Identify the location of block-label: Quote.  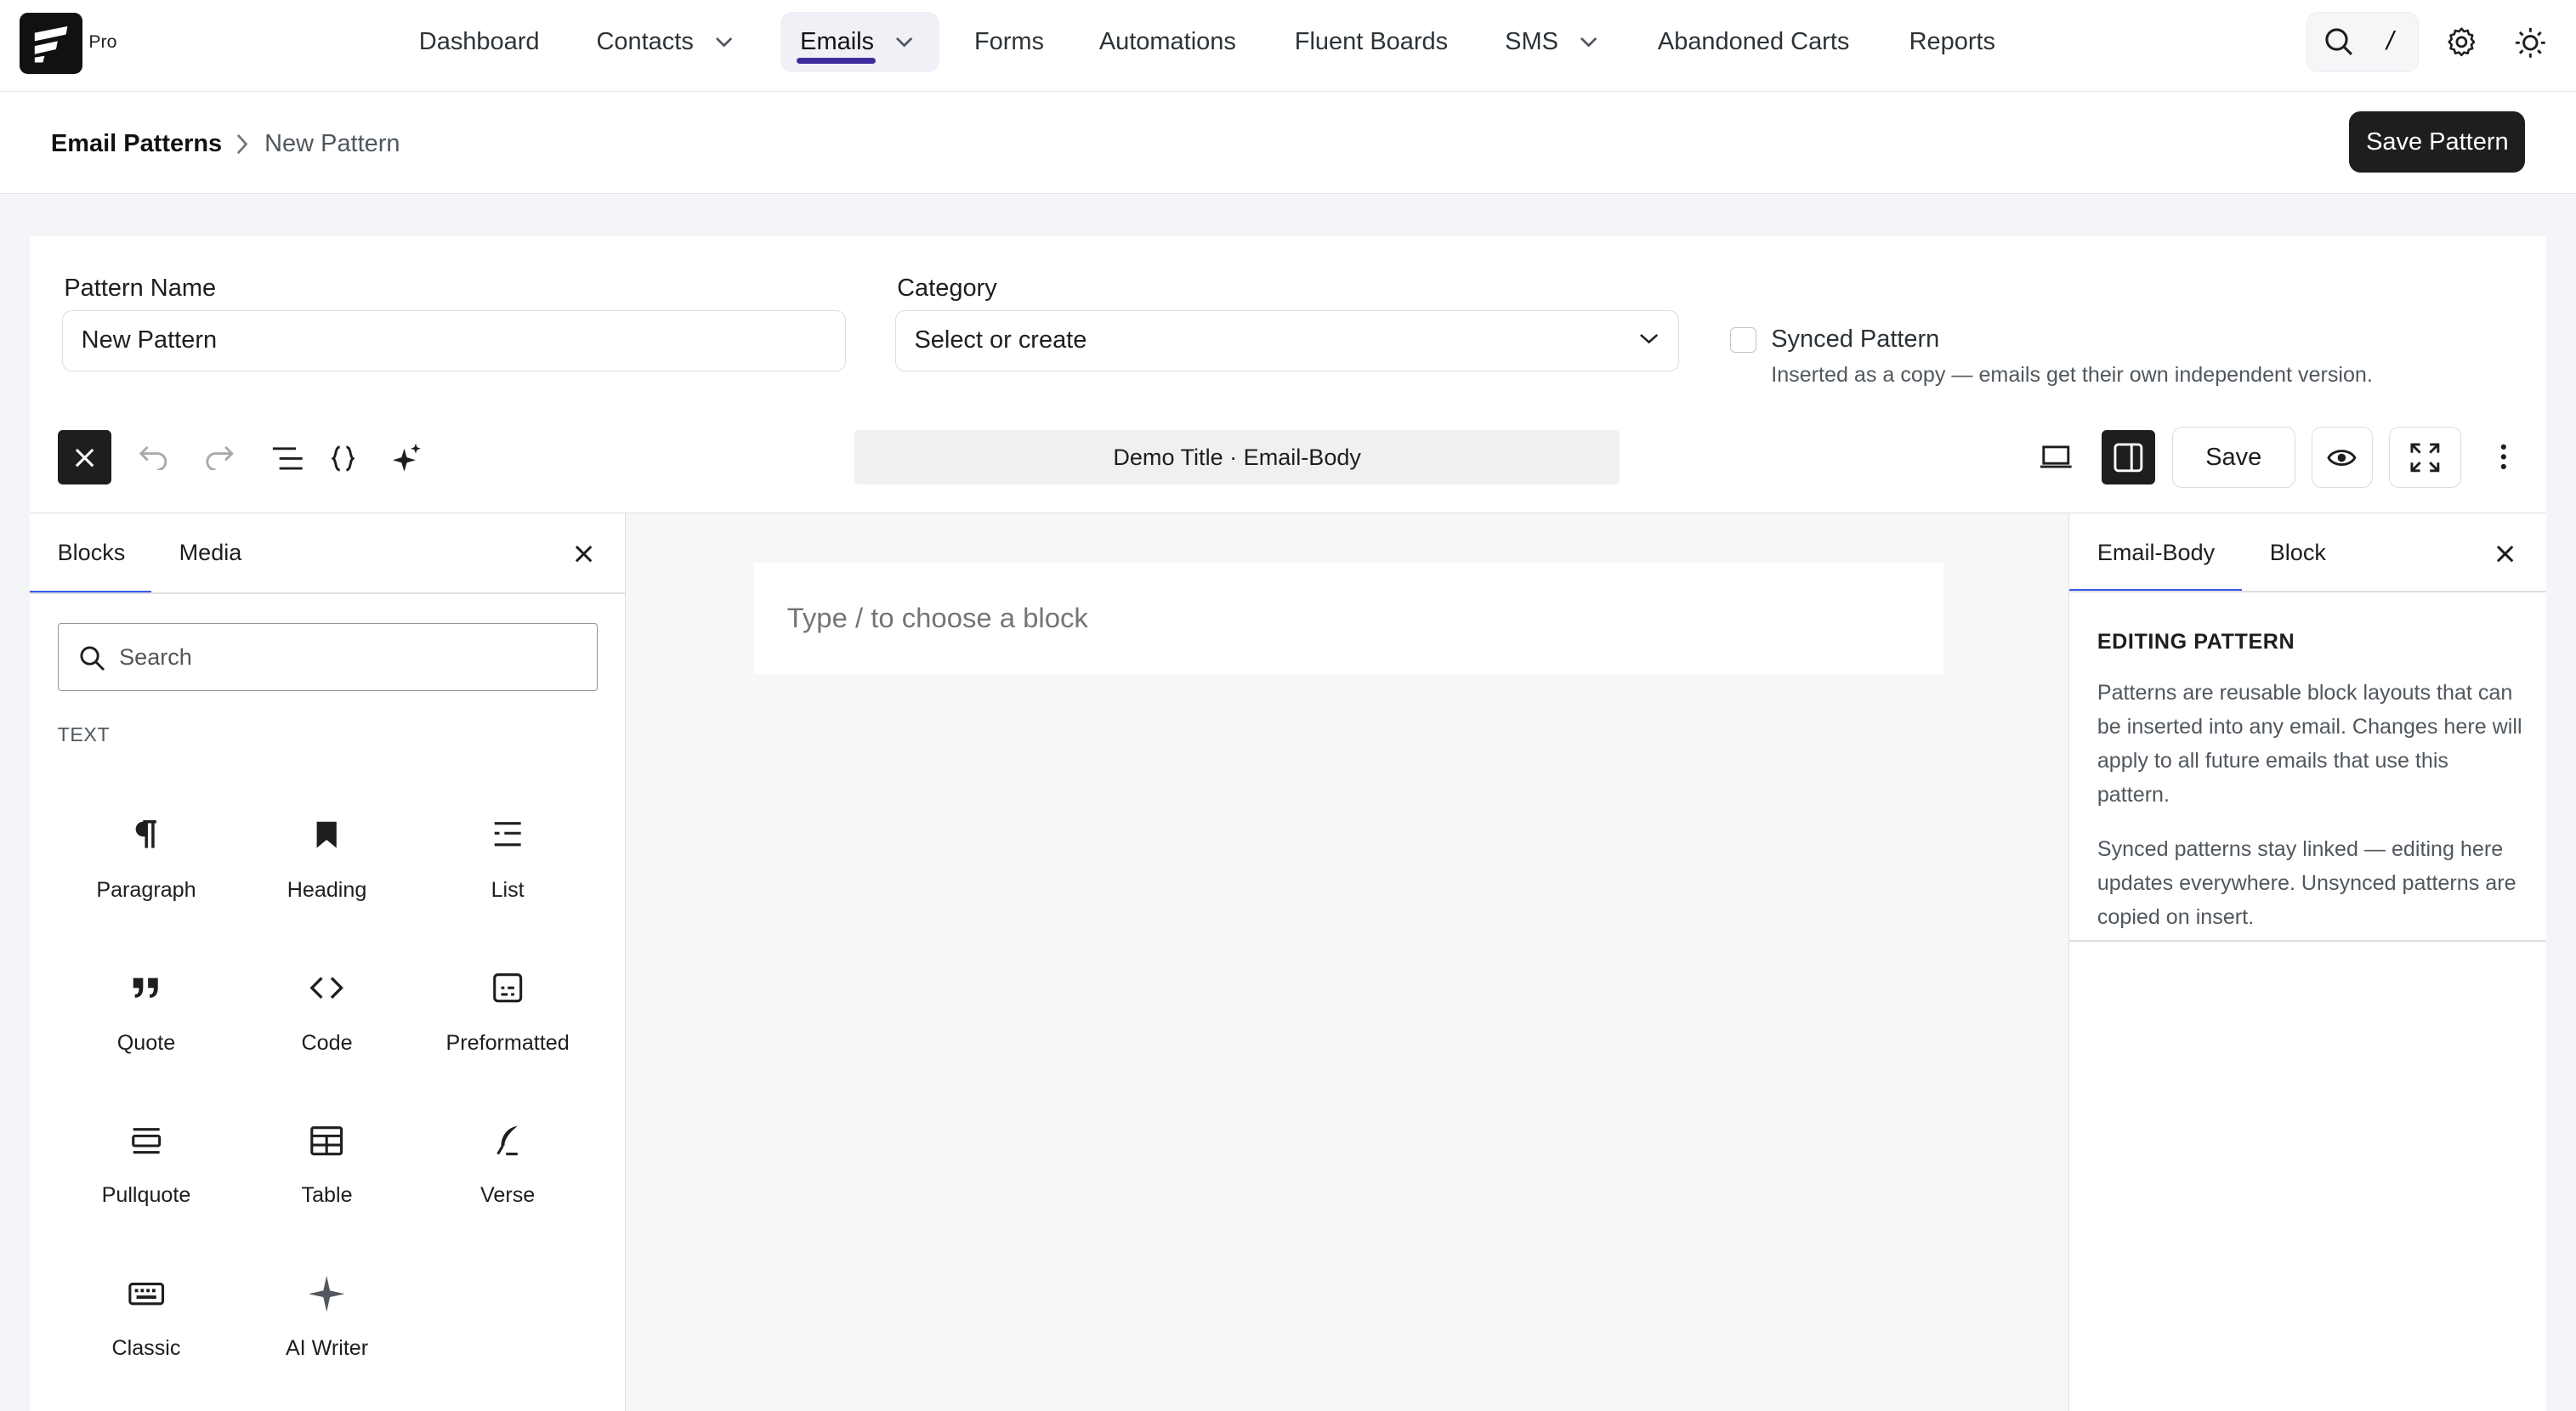
(146, 1042).